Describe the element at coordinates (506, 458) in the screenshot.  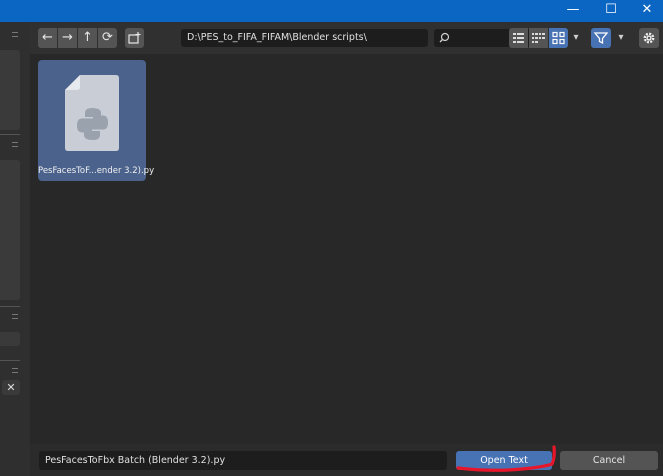
I see `annotation-underline` at that location.